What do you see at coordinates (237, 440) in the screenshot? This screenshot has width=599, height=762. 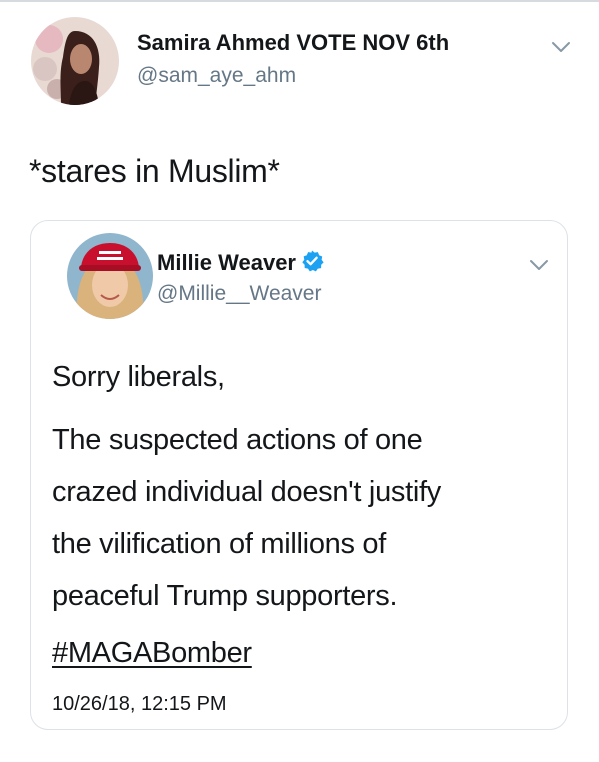 I see `quoted-tweet-text-line: The suspected actions of one` at bounding box center [237, 440].